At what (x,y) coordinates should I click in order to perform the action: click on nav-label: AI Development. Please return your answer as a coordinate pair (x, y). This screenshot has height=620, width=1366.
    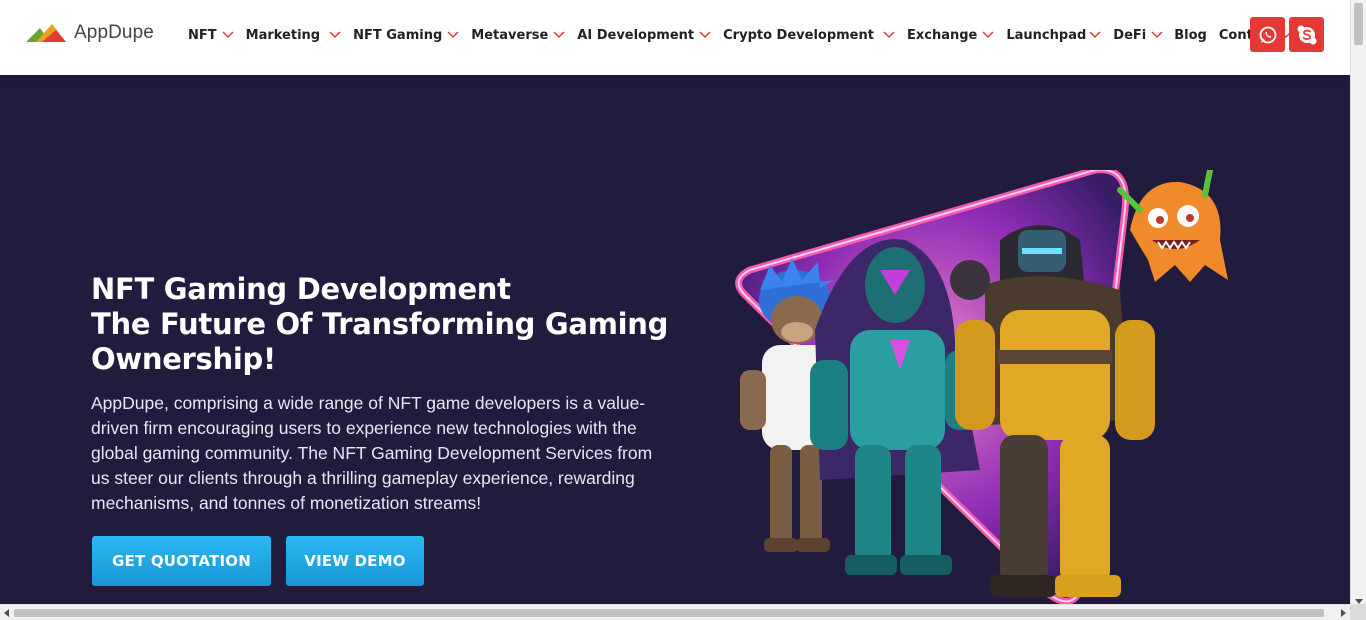
    Looking at the image, I should click on (636, 35).